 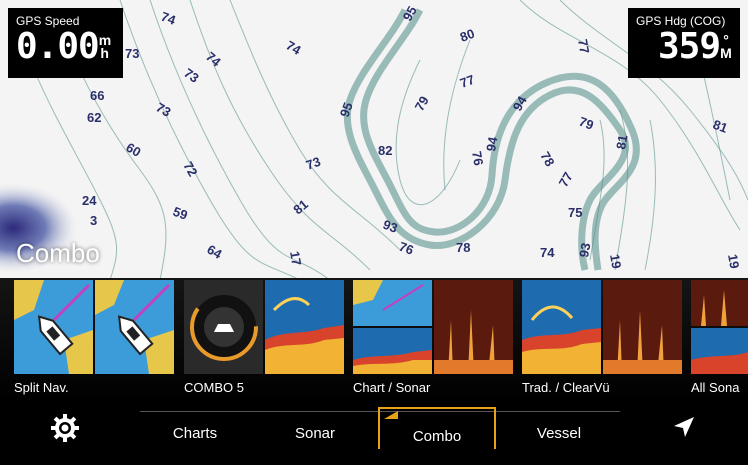 I want to click on gps-speed-unit: mh, so click(x=105, y=46).